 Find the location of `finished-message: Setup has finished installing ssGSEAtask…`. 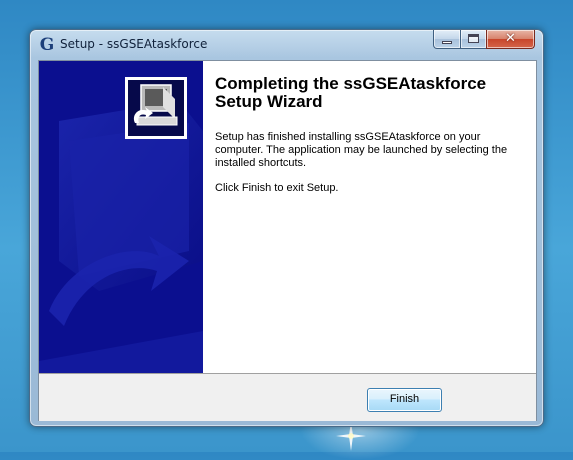

finished-message: Setup has finished installing ssGSEAtask… is located at coordinates (361, 150).